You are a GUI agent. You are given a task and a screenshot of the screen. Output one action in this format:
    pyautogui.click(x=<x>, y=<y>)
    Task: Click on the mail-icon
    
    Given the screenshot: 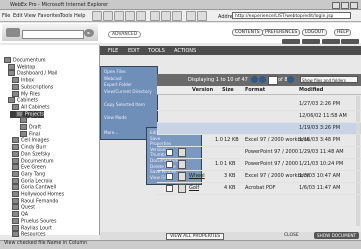 What is the action you would take?
    pyautogui.click(x=191, y=16)
    